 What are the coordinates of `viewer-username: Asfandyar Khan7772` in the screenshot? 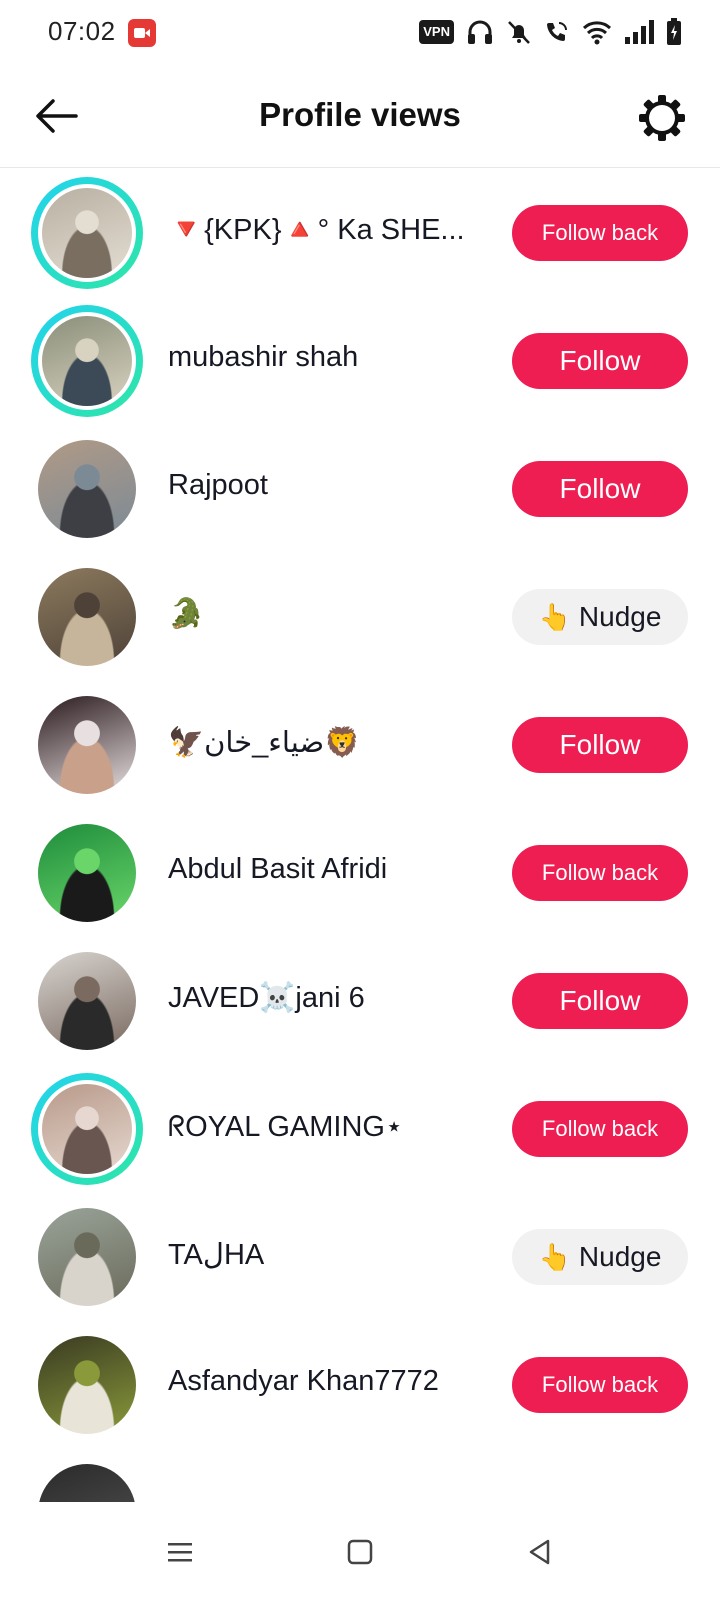 It's located at (303, 1381).